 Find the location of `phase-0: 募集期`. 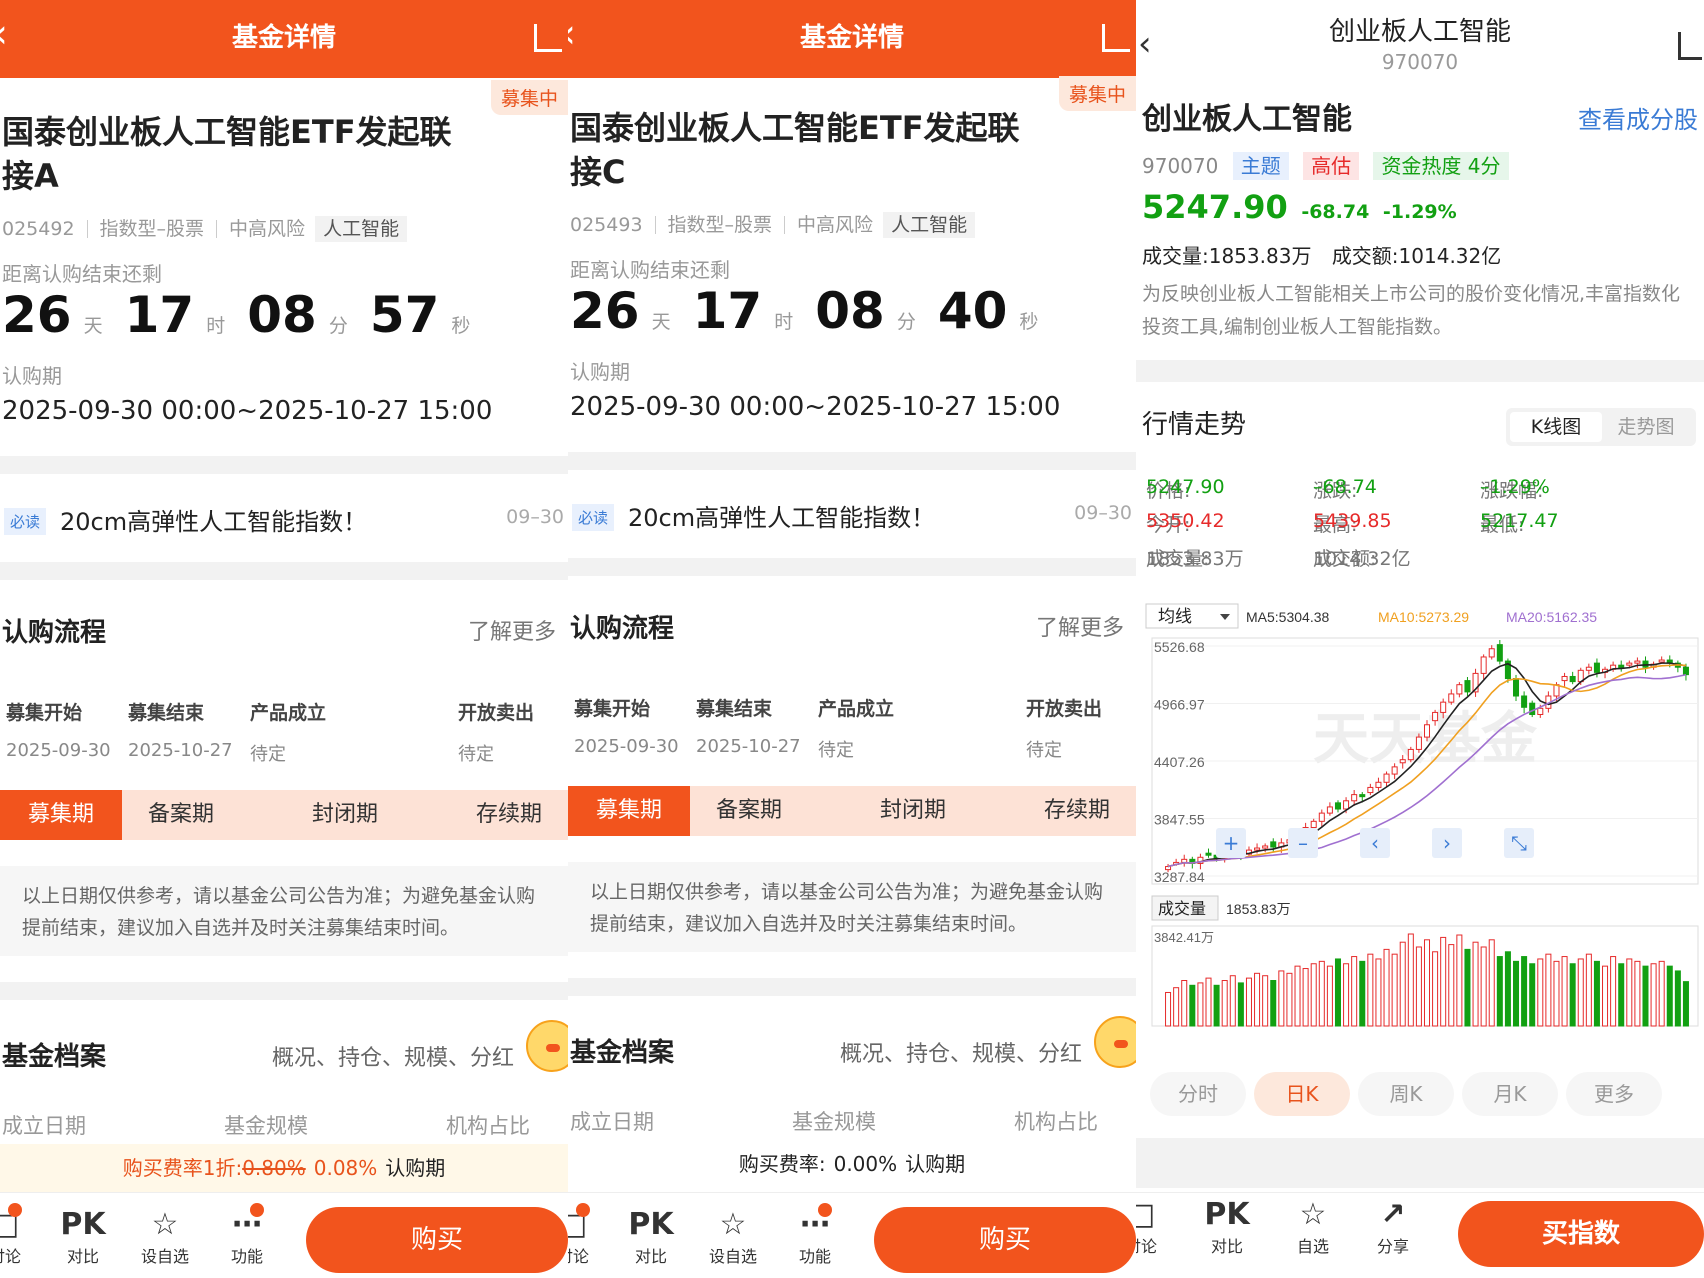

phase-0: 募集期 is located at coordinates (629, 811).